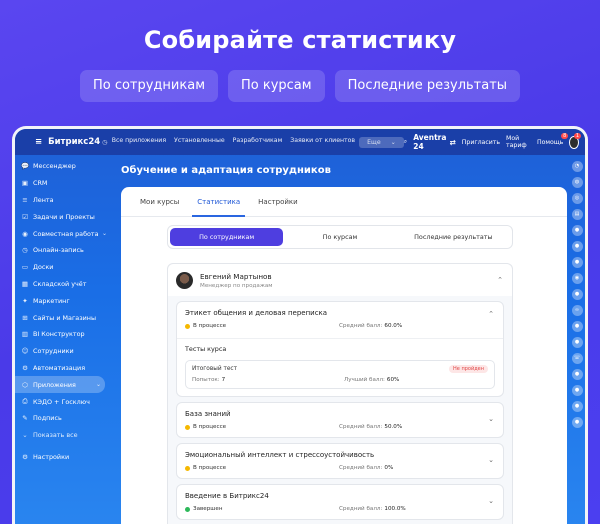 The image size is (600, 524). I want to click on nav-developers: Разработчикам, so click(258, 142).